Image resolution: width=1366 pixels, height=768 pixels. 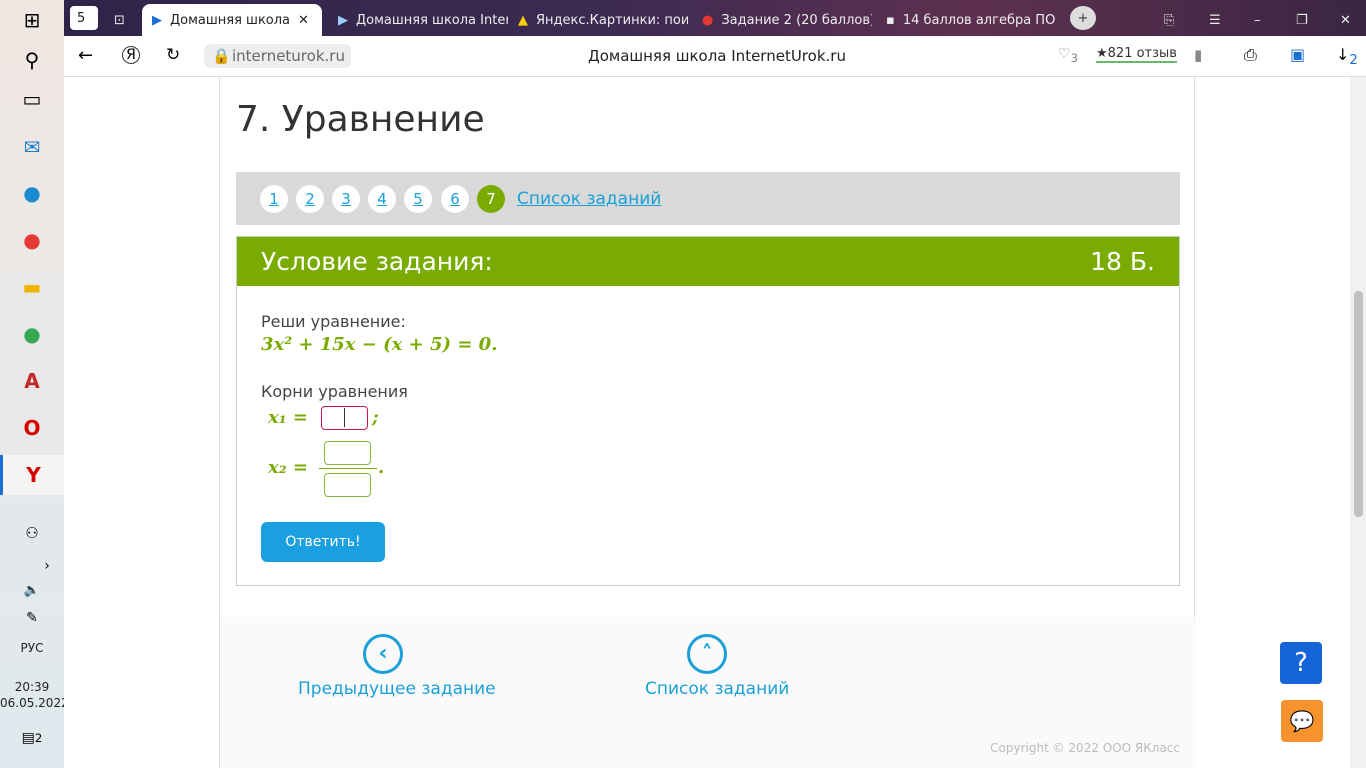 I want to click on tab: ● Задание 2 (20 баллов)., so click(x=782, y=20).